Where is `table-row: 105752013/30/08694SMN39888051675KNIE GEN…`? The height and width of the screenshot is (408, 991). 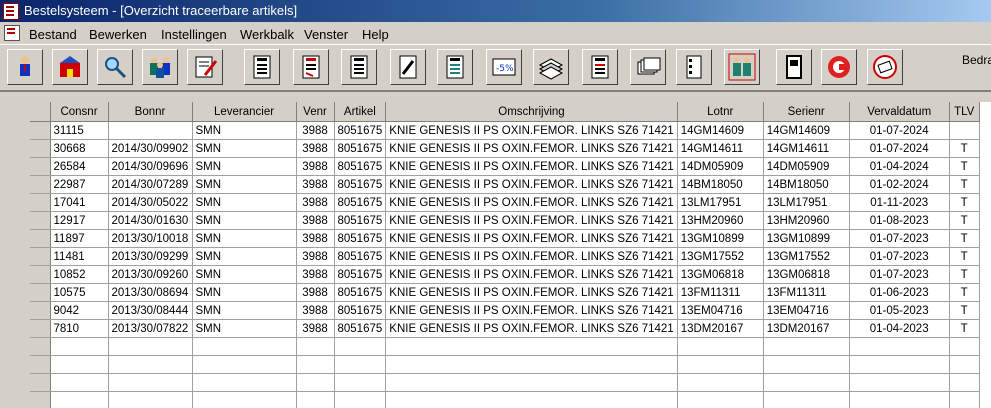 table-row: 105752013/30/08694SMN39888051675KNIE GEN… is located at coordinates (504, 293).